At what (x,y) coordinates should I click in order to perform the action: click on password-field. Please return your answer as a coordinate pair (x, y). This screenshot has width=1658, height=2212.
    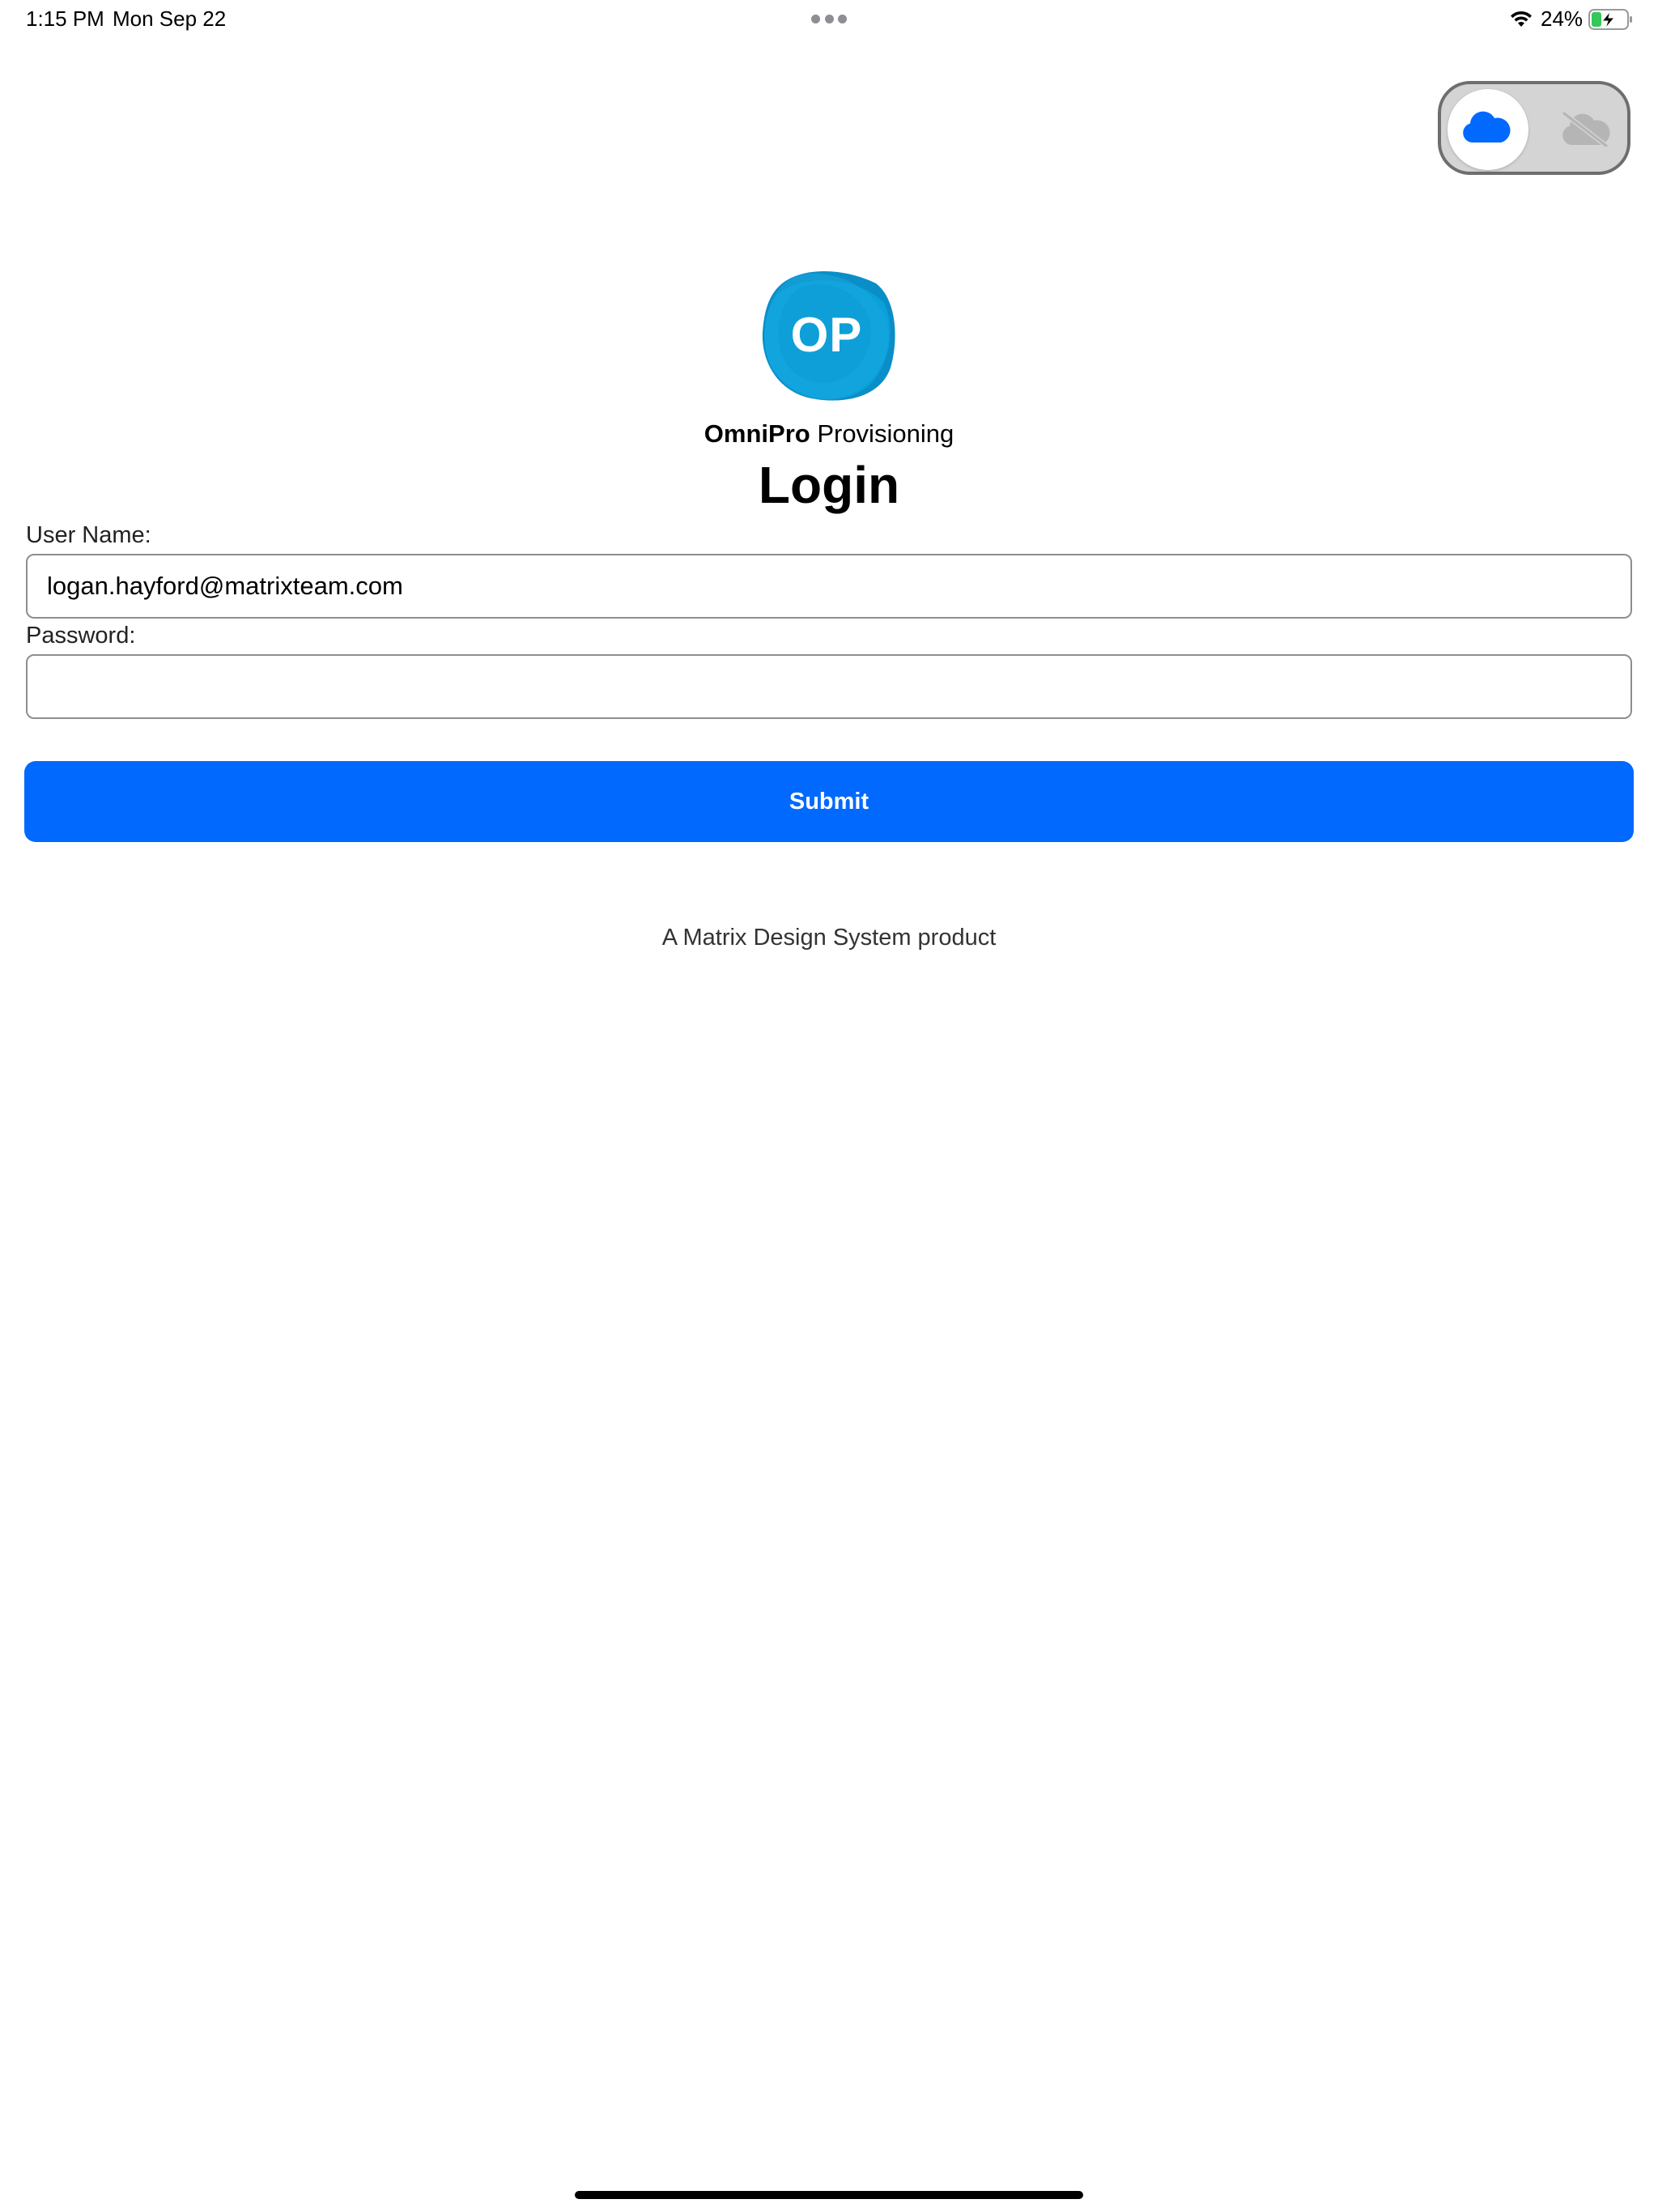
    Looking at the image, I should click on (829, 686).